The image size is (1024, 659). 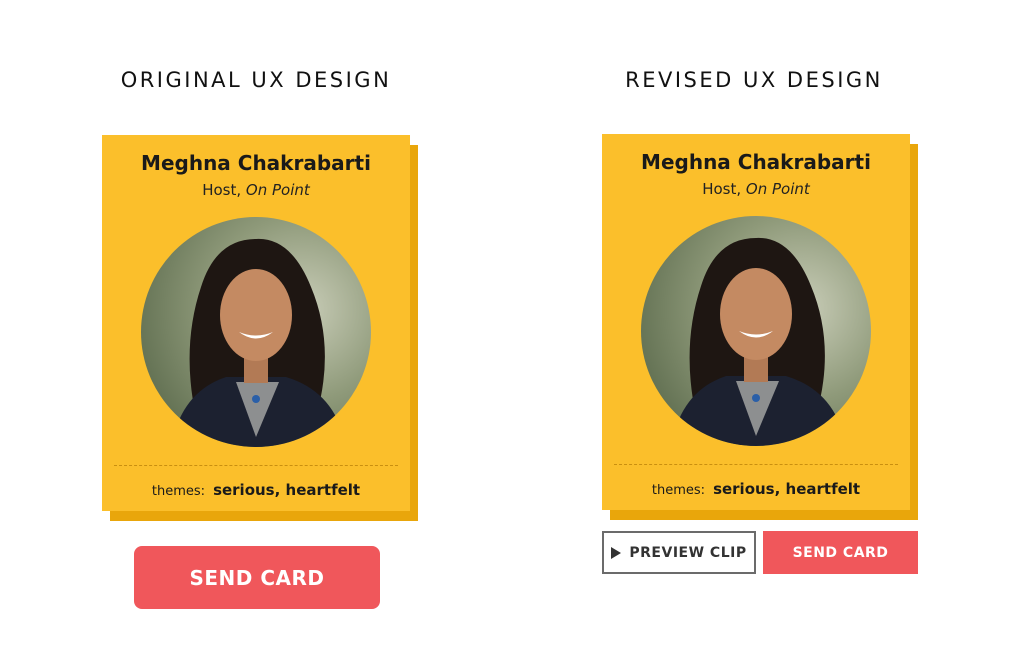 I want to click on preview-clip-label: PREVIEW CLIP, so click(x=688, y=552).